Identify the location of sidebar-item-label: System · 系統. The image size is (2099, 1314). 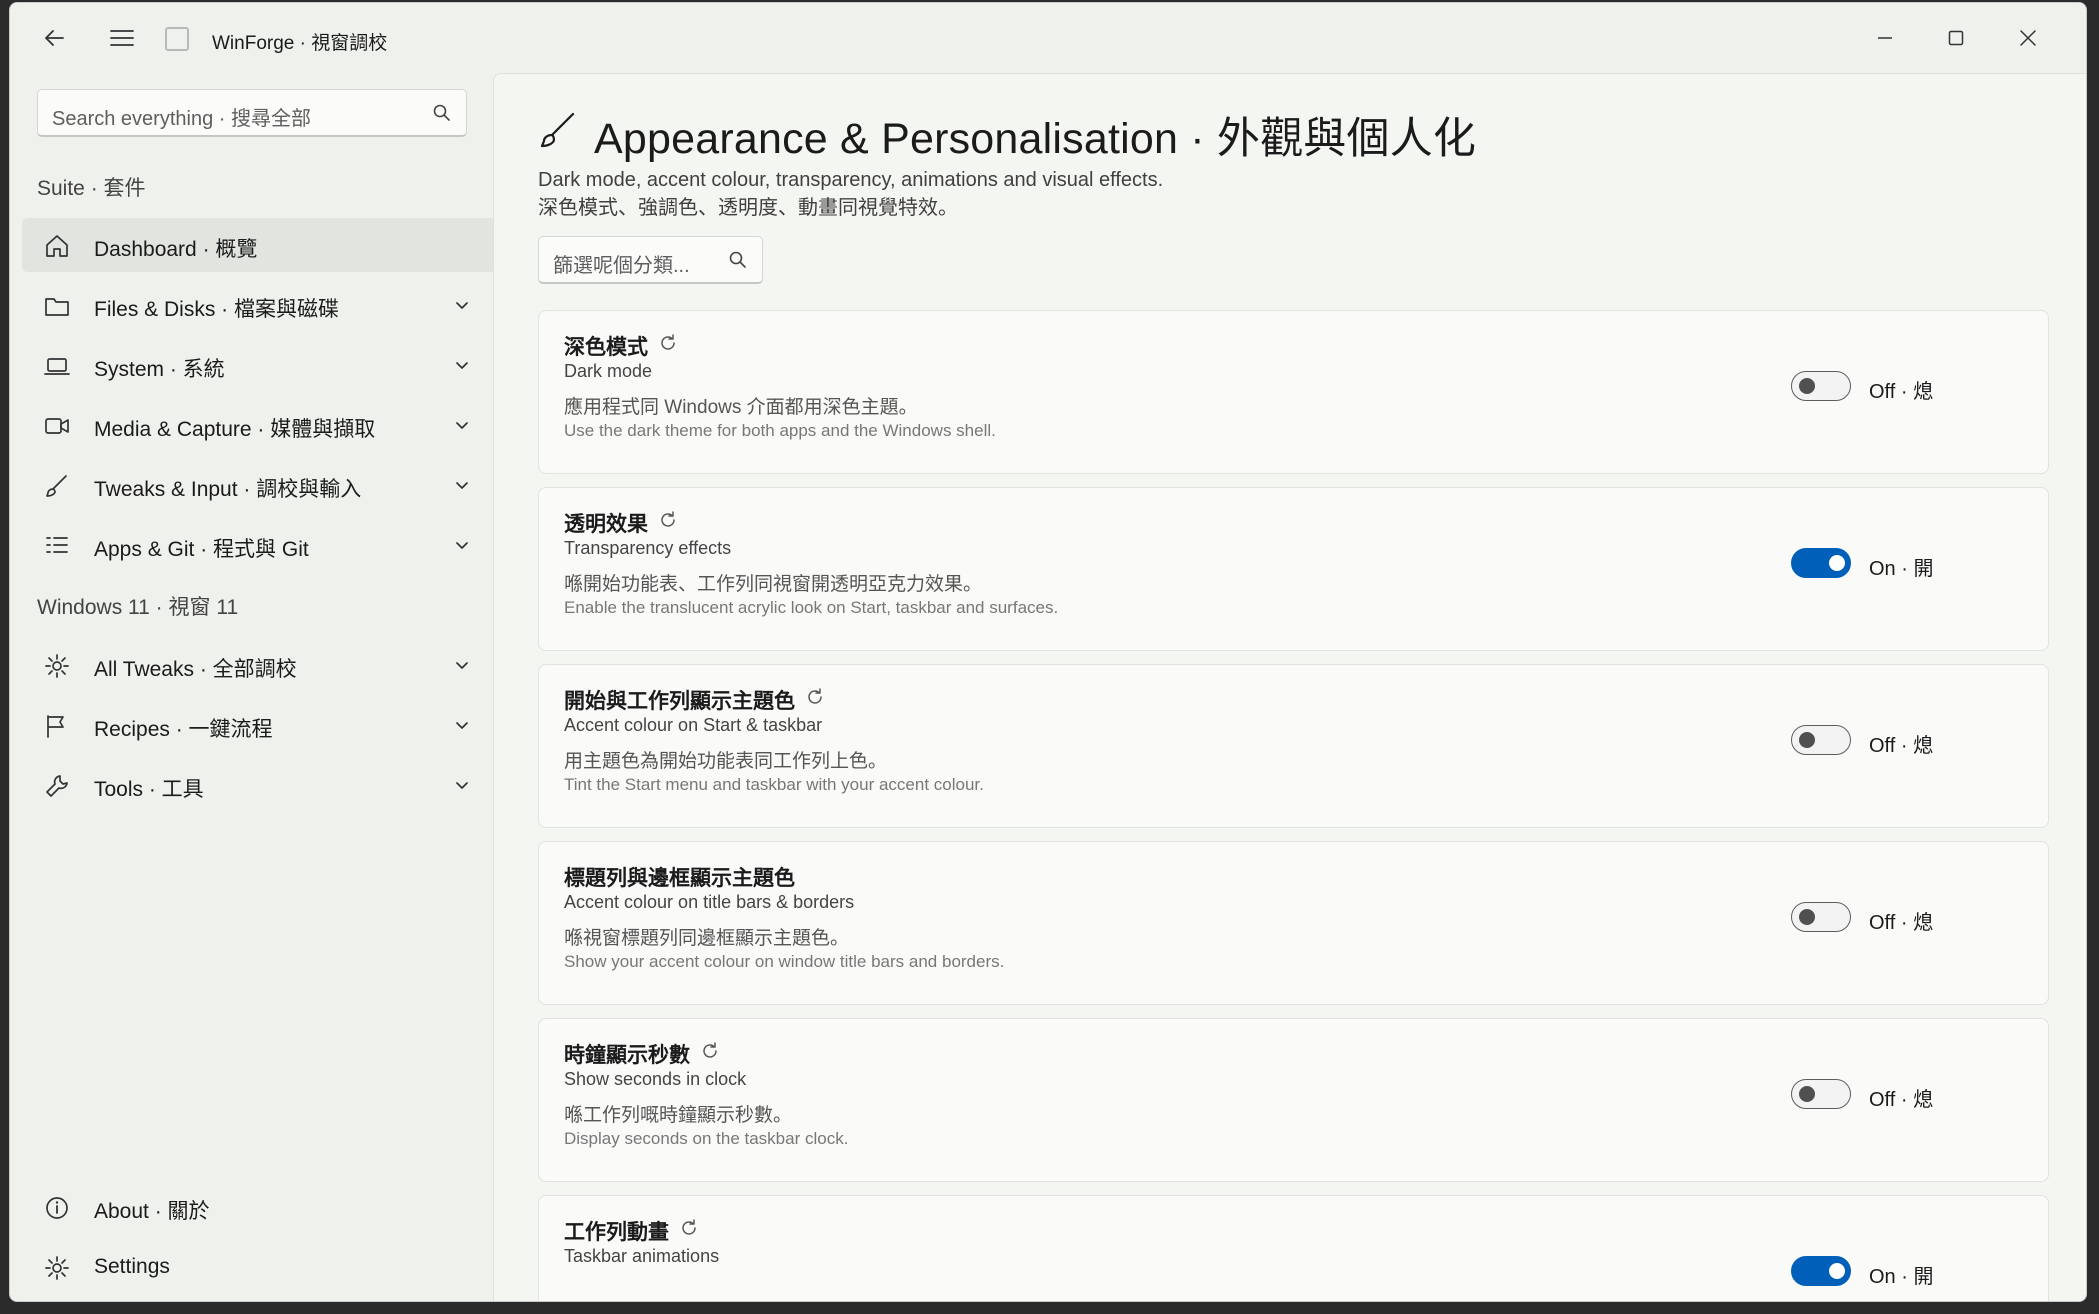
(159, 369).